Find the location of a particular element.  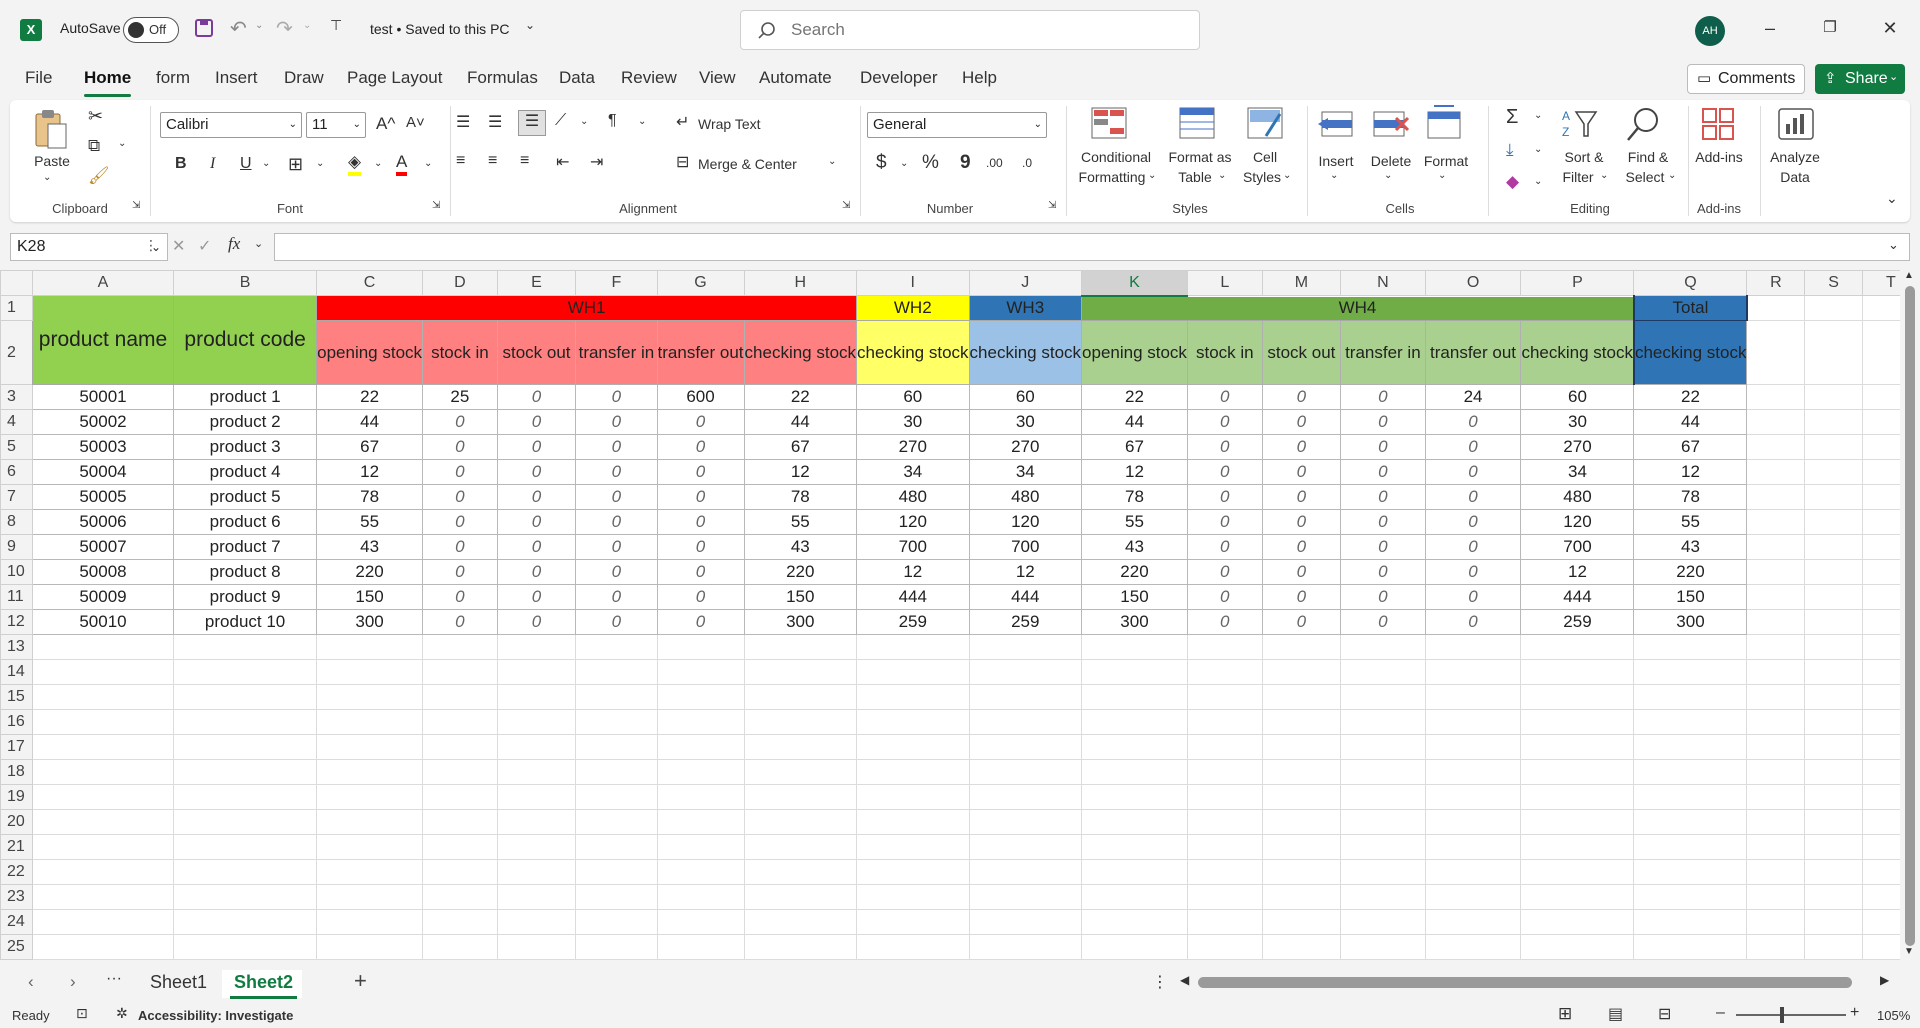

data-cell: 259 is located at coordinates (913, 622).